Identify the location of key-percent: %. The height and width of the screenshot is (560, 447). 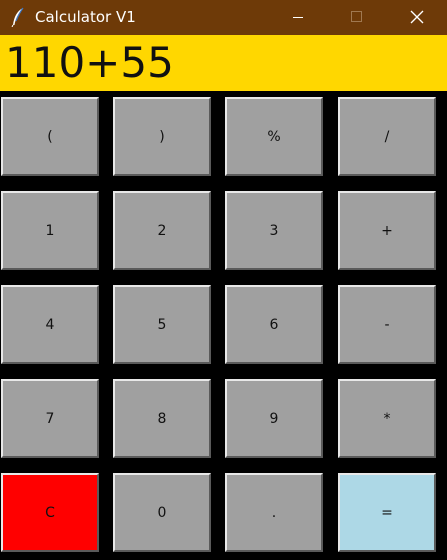
(274, 136).